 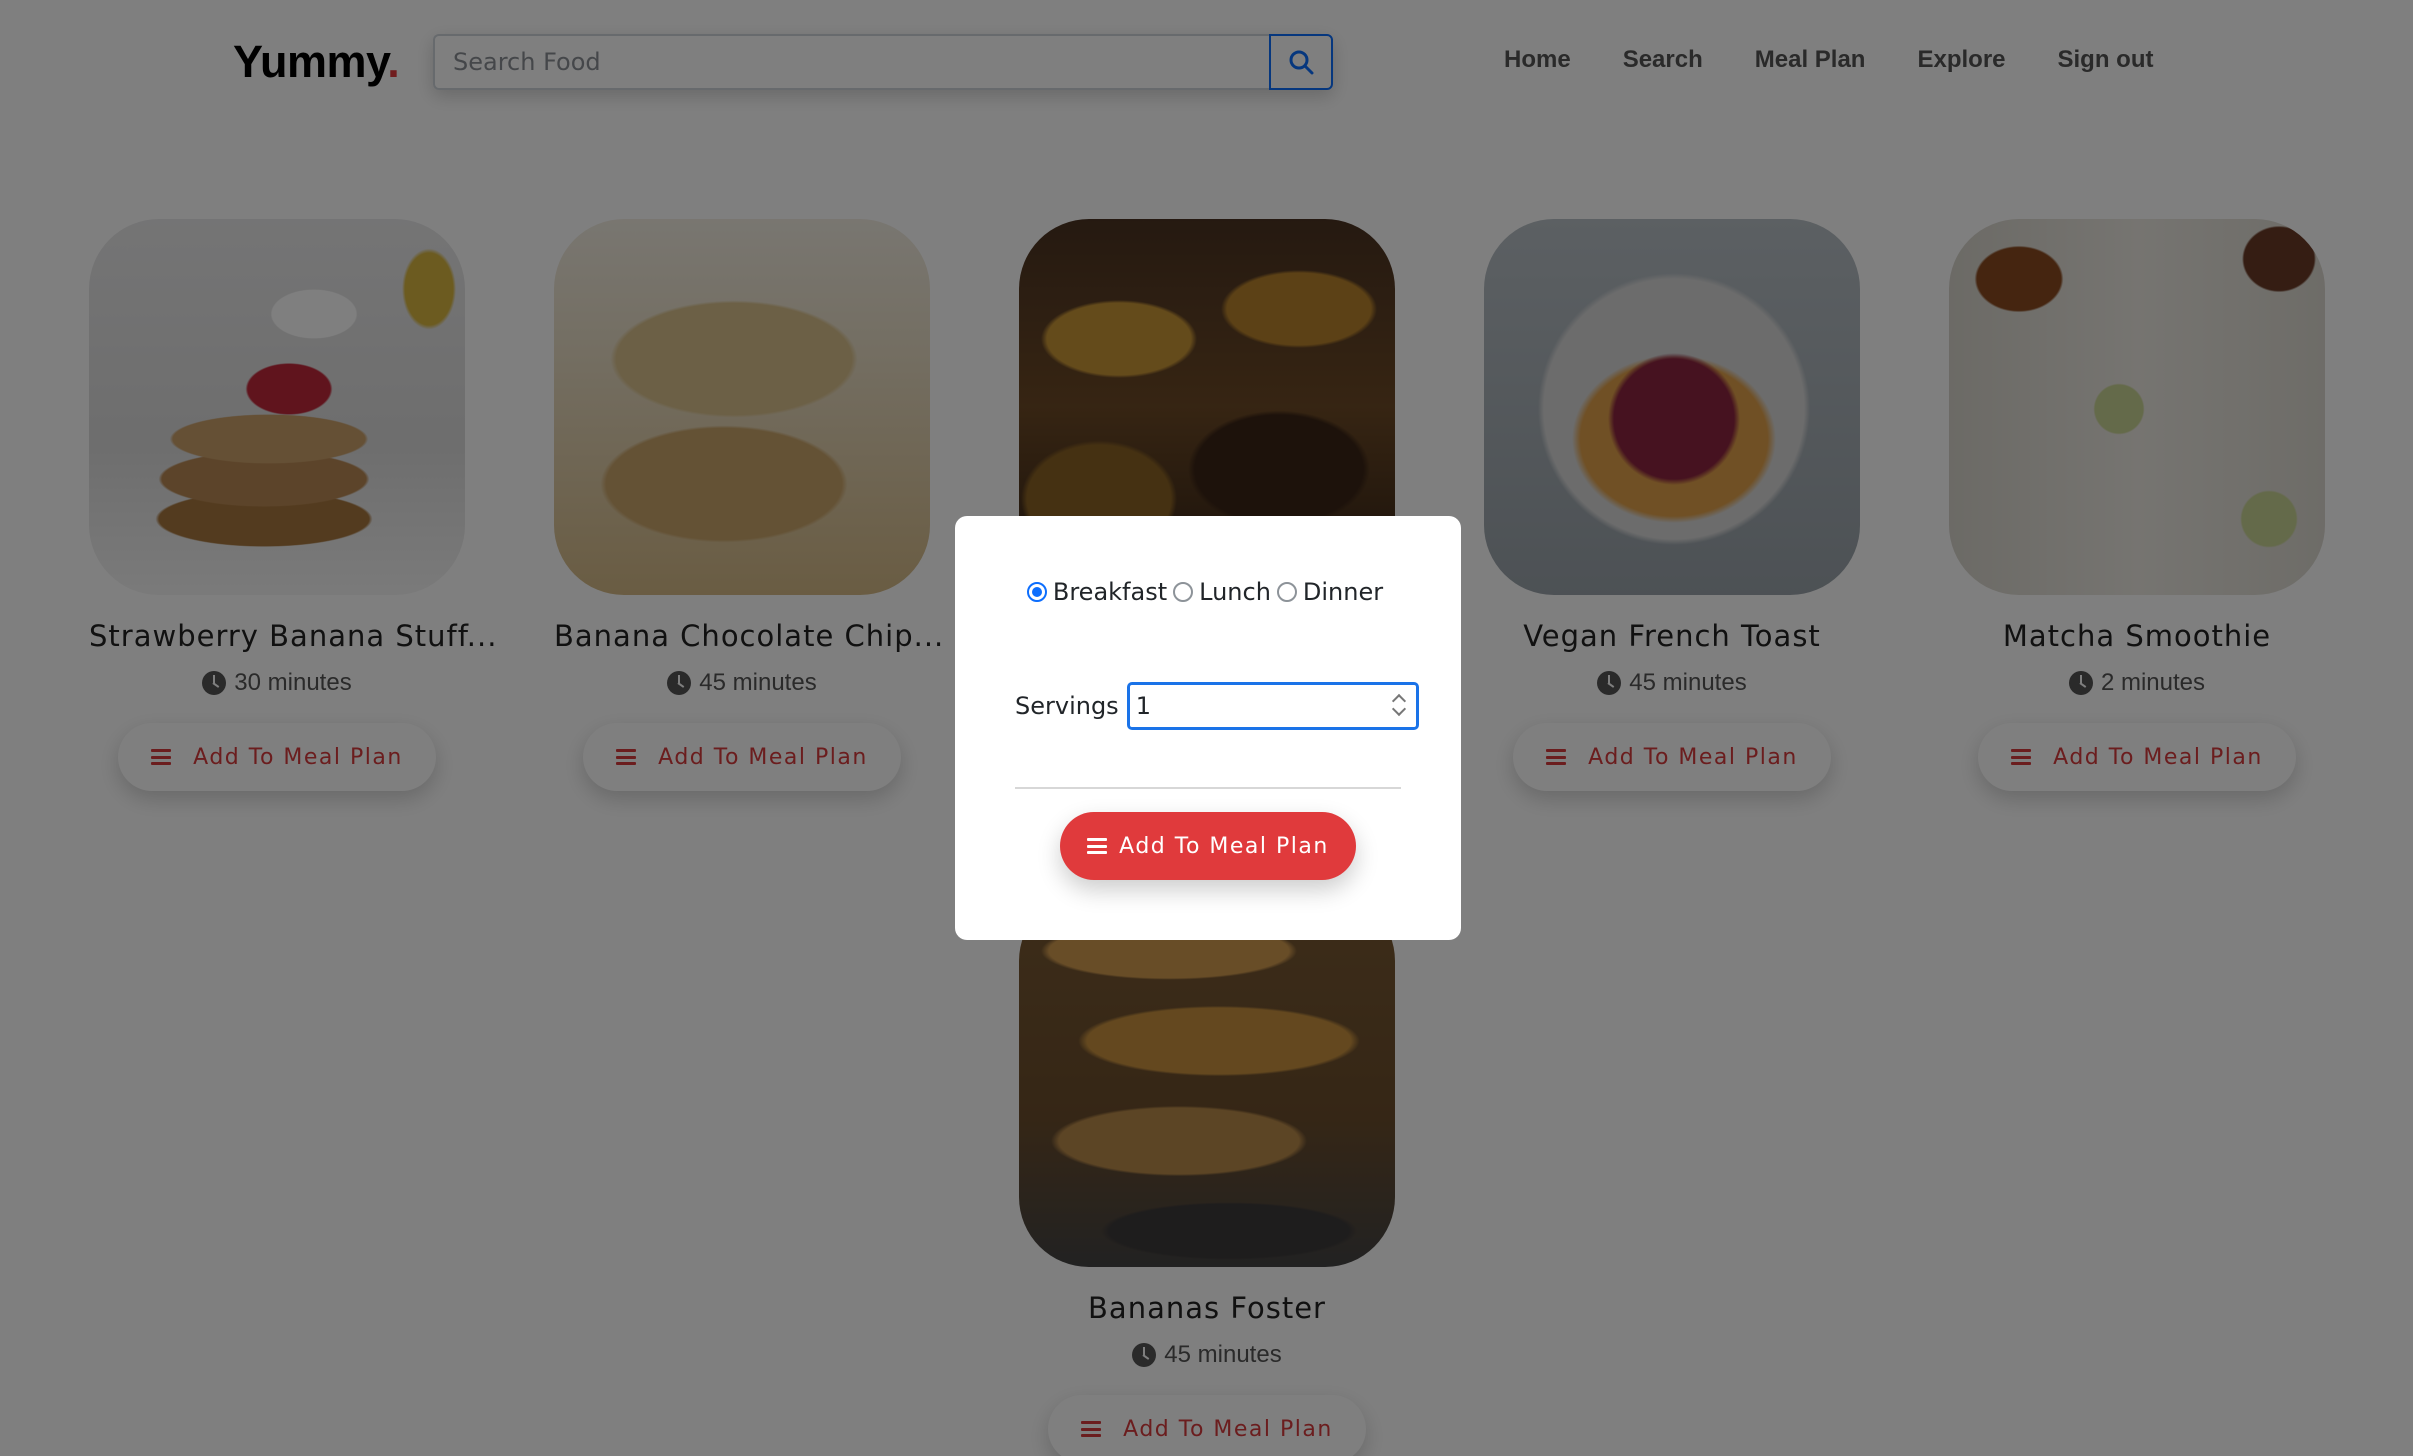 I want to click on meal-type-radio-group: Breakfast Lunch Dinner, so click(x=1208, y=592).